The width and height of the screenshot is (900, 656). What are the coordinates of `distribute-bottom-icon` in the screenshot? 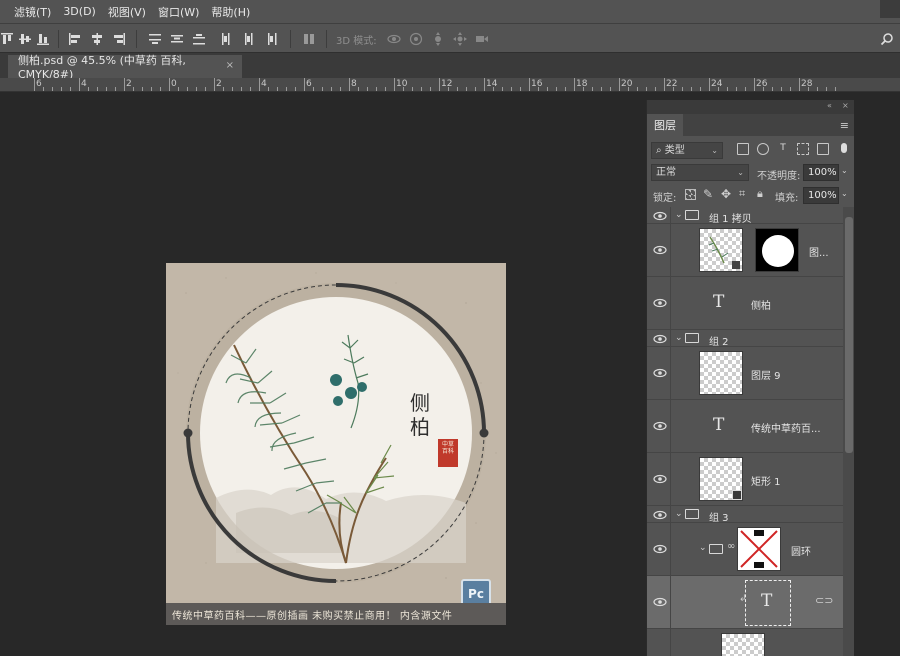 It's located at (199, 39).